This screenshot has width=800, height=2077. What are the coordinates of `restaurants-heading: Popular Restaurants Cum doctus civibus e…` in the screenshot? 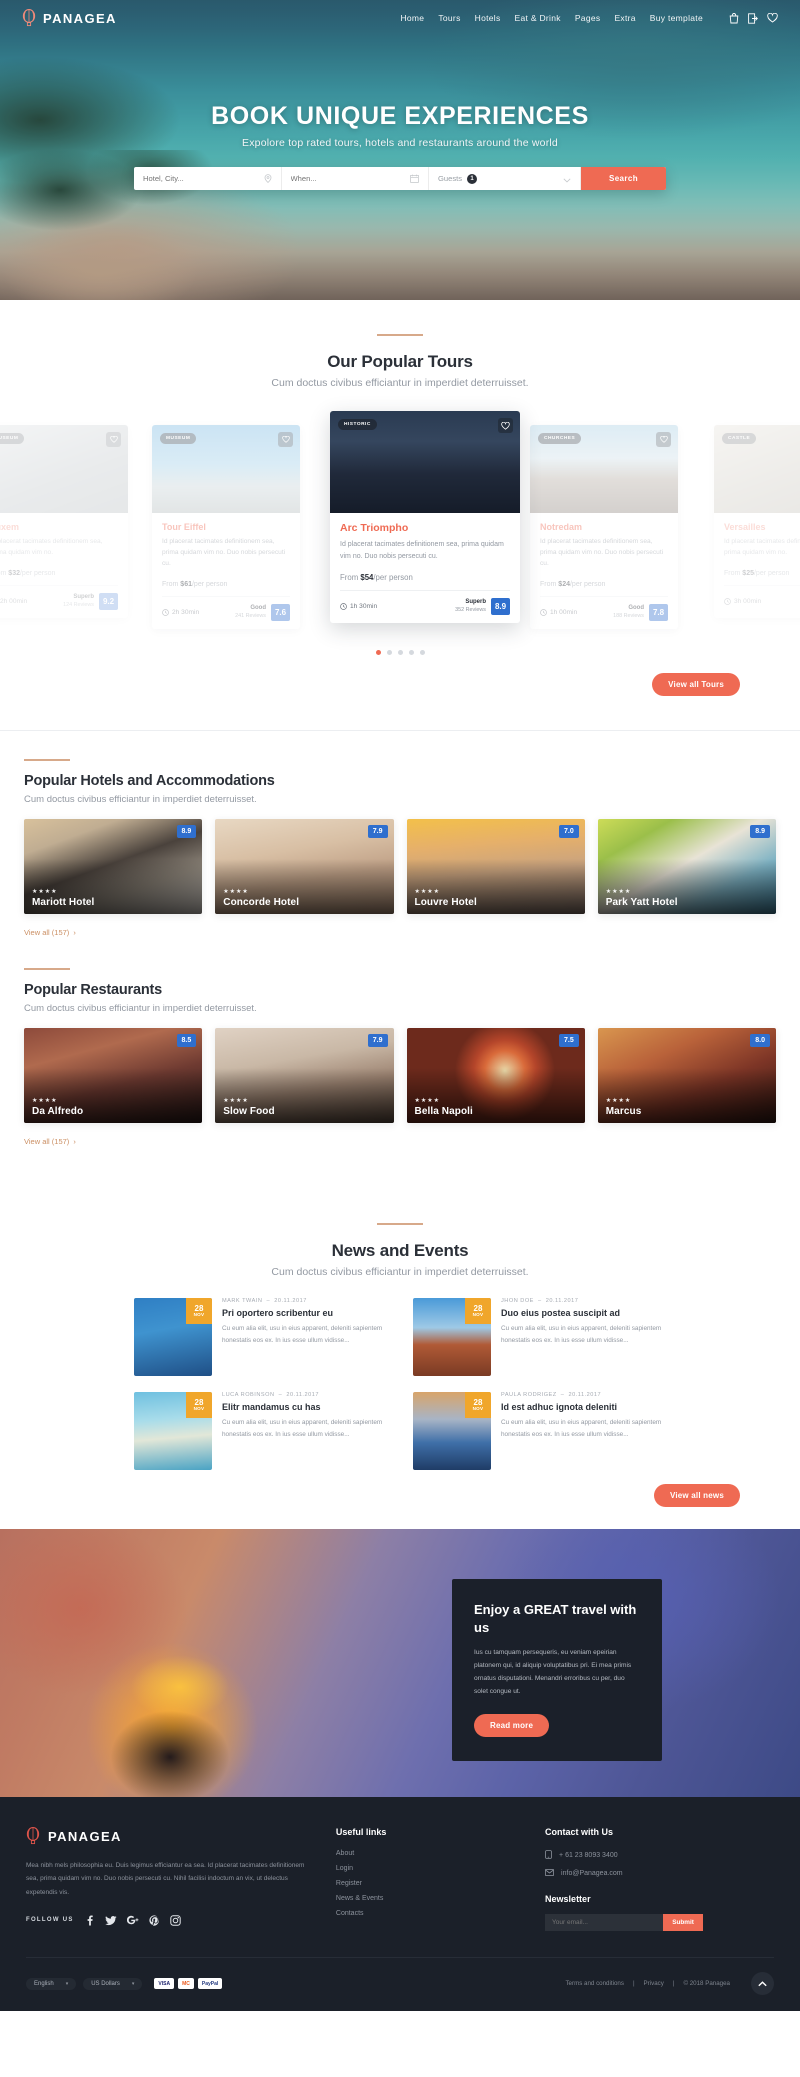 It's located at (400, 977).